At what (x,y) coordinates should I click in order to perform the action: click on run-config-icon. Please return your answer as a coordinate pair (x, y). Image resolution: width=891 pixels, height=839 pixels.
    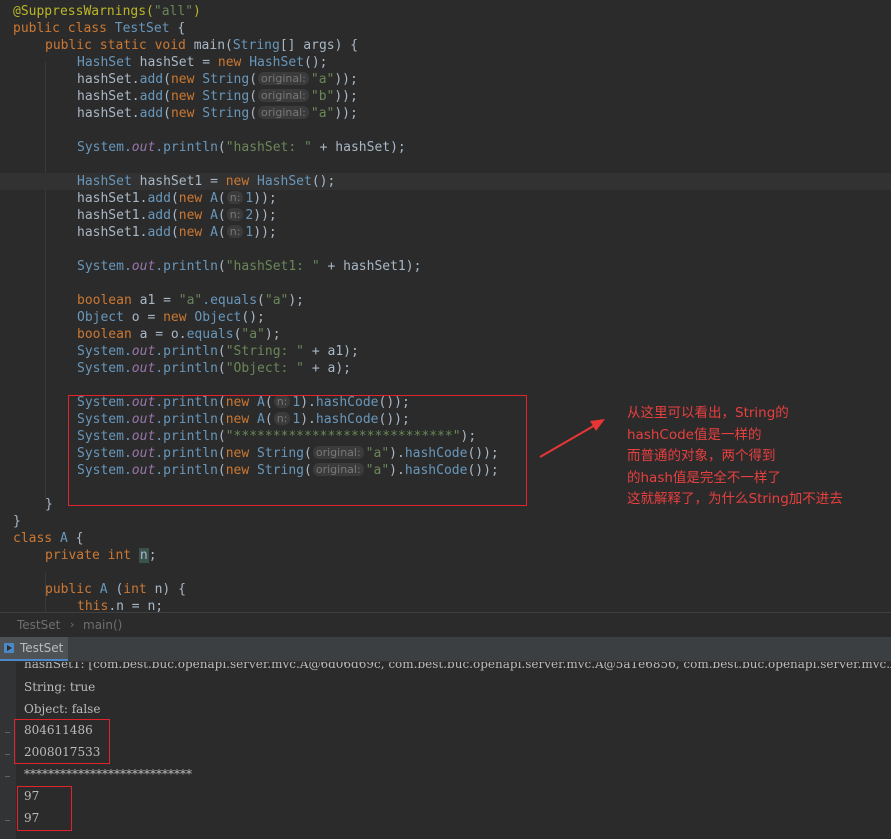
    Looking at the image, I should click on (9, 648).